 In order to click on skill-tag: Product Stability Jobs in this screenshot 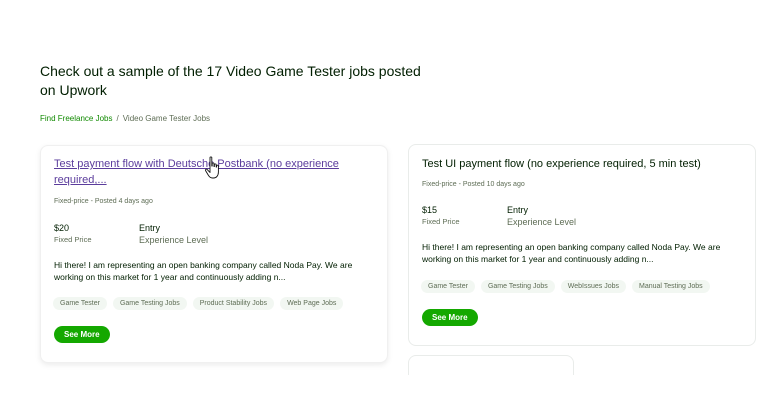, I will do `click(233, 303)`.